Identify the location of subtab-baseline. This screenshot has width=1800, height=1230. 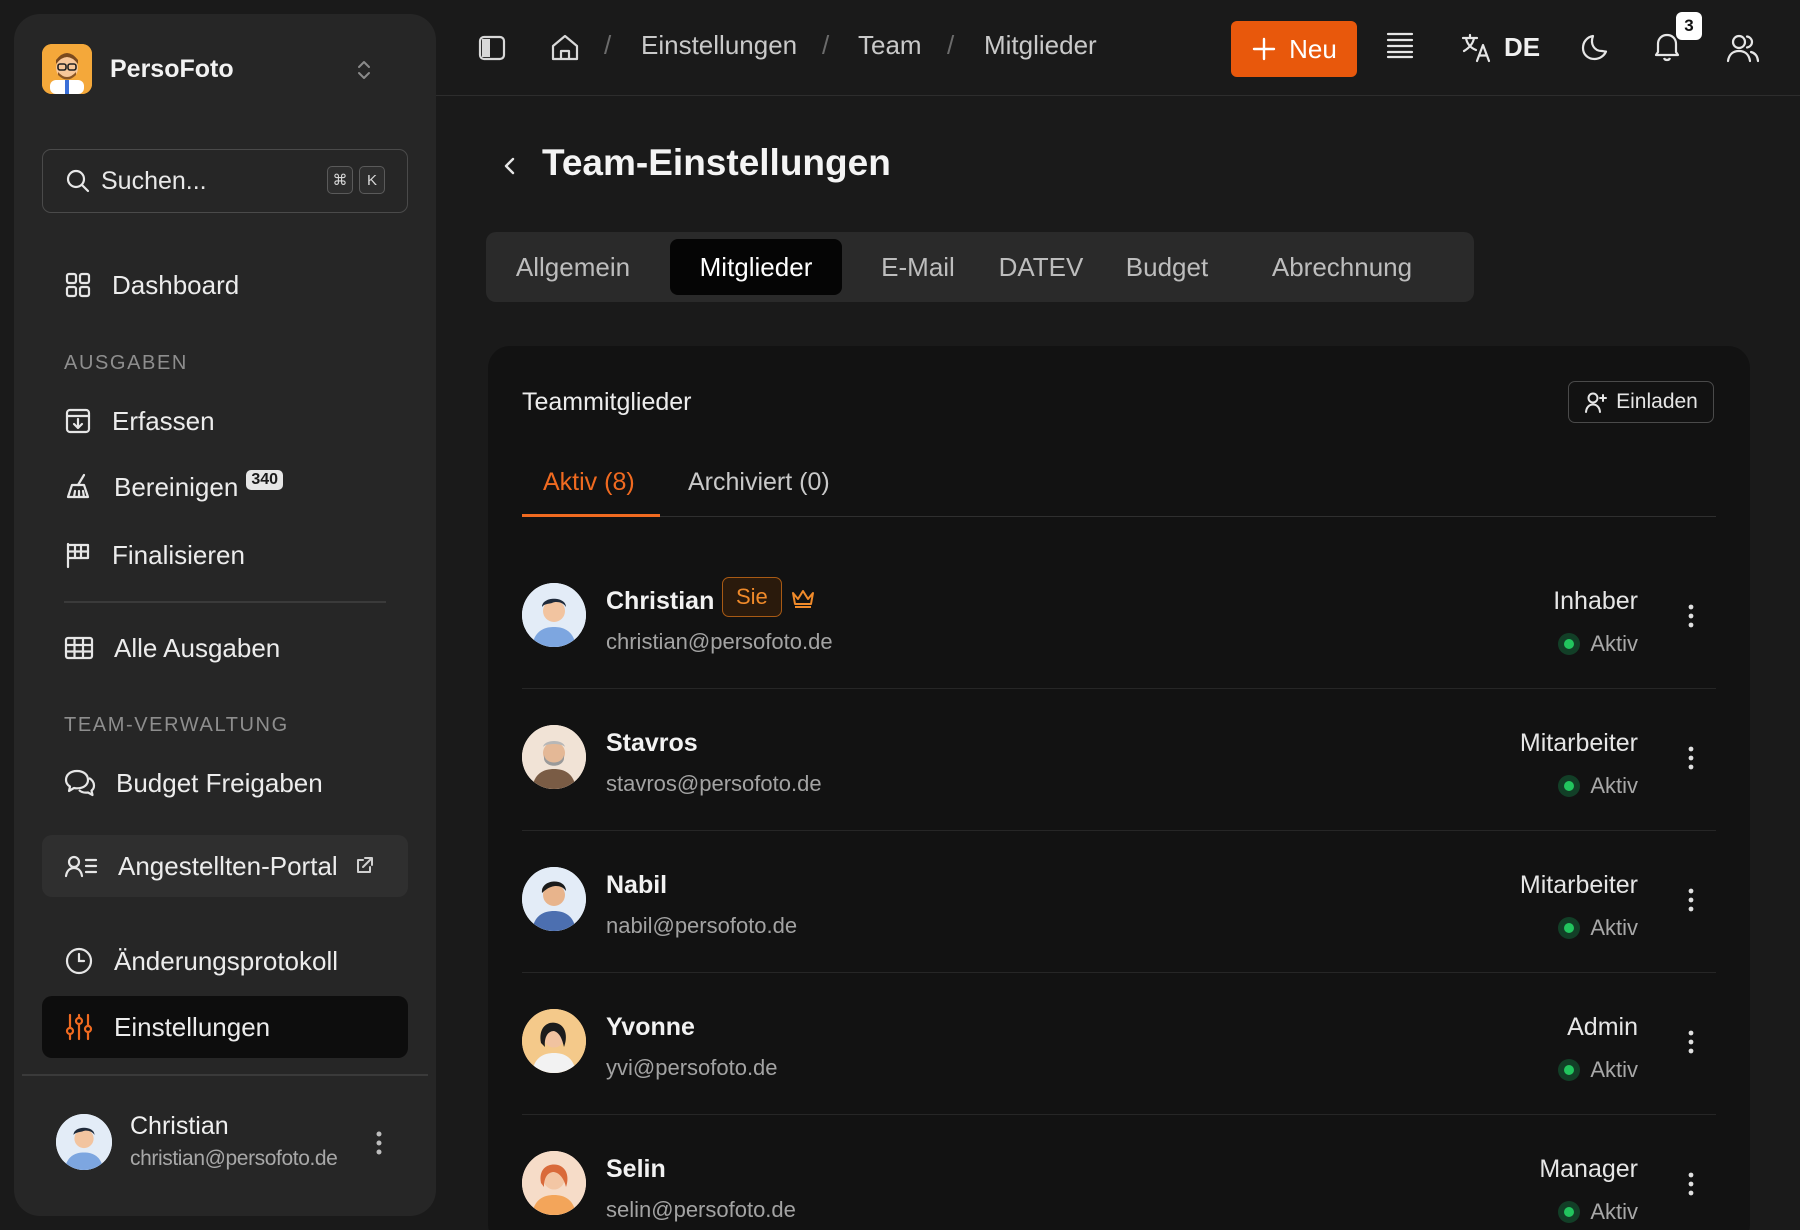
(1119, 516).